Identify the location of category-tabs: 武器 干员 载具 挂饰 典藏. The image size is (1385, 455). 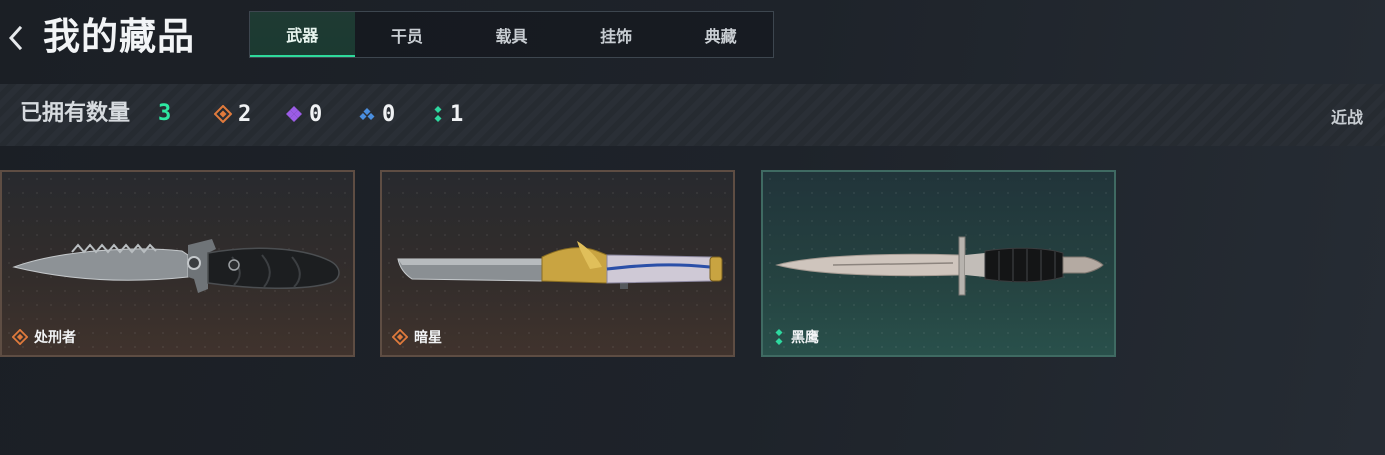
(511, 34).